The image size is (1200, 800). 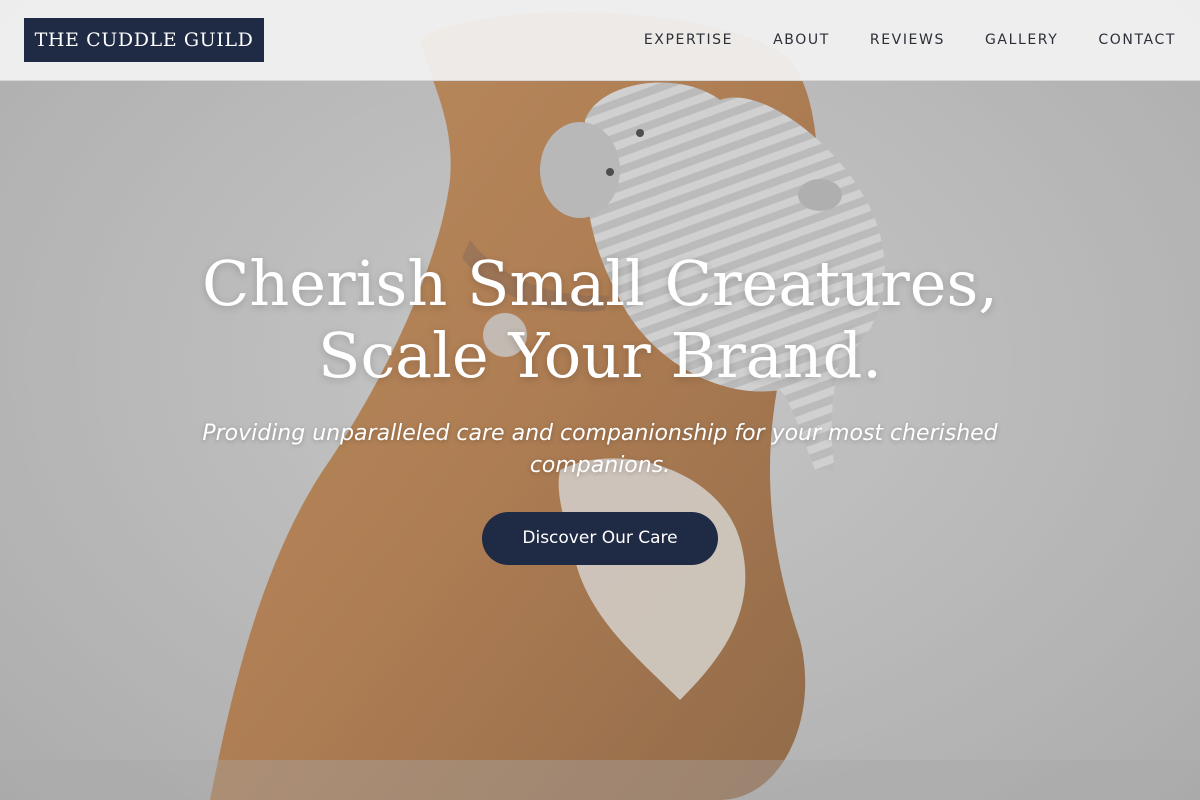 I want to click on nav-link-gallery: GALLERY, so click(x=1021, y=40).